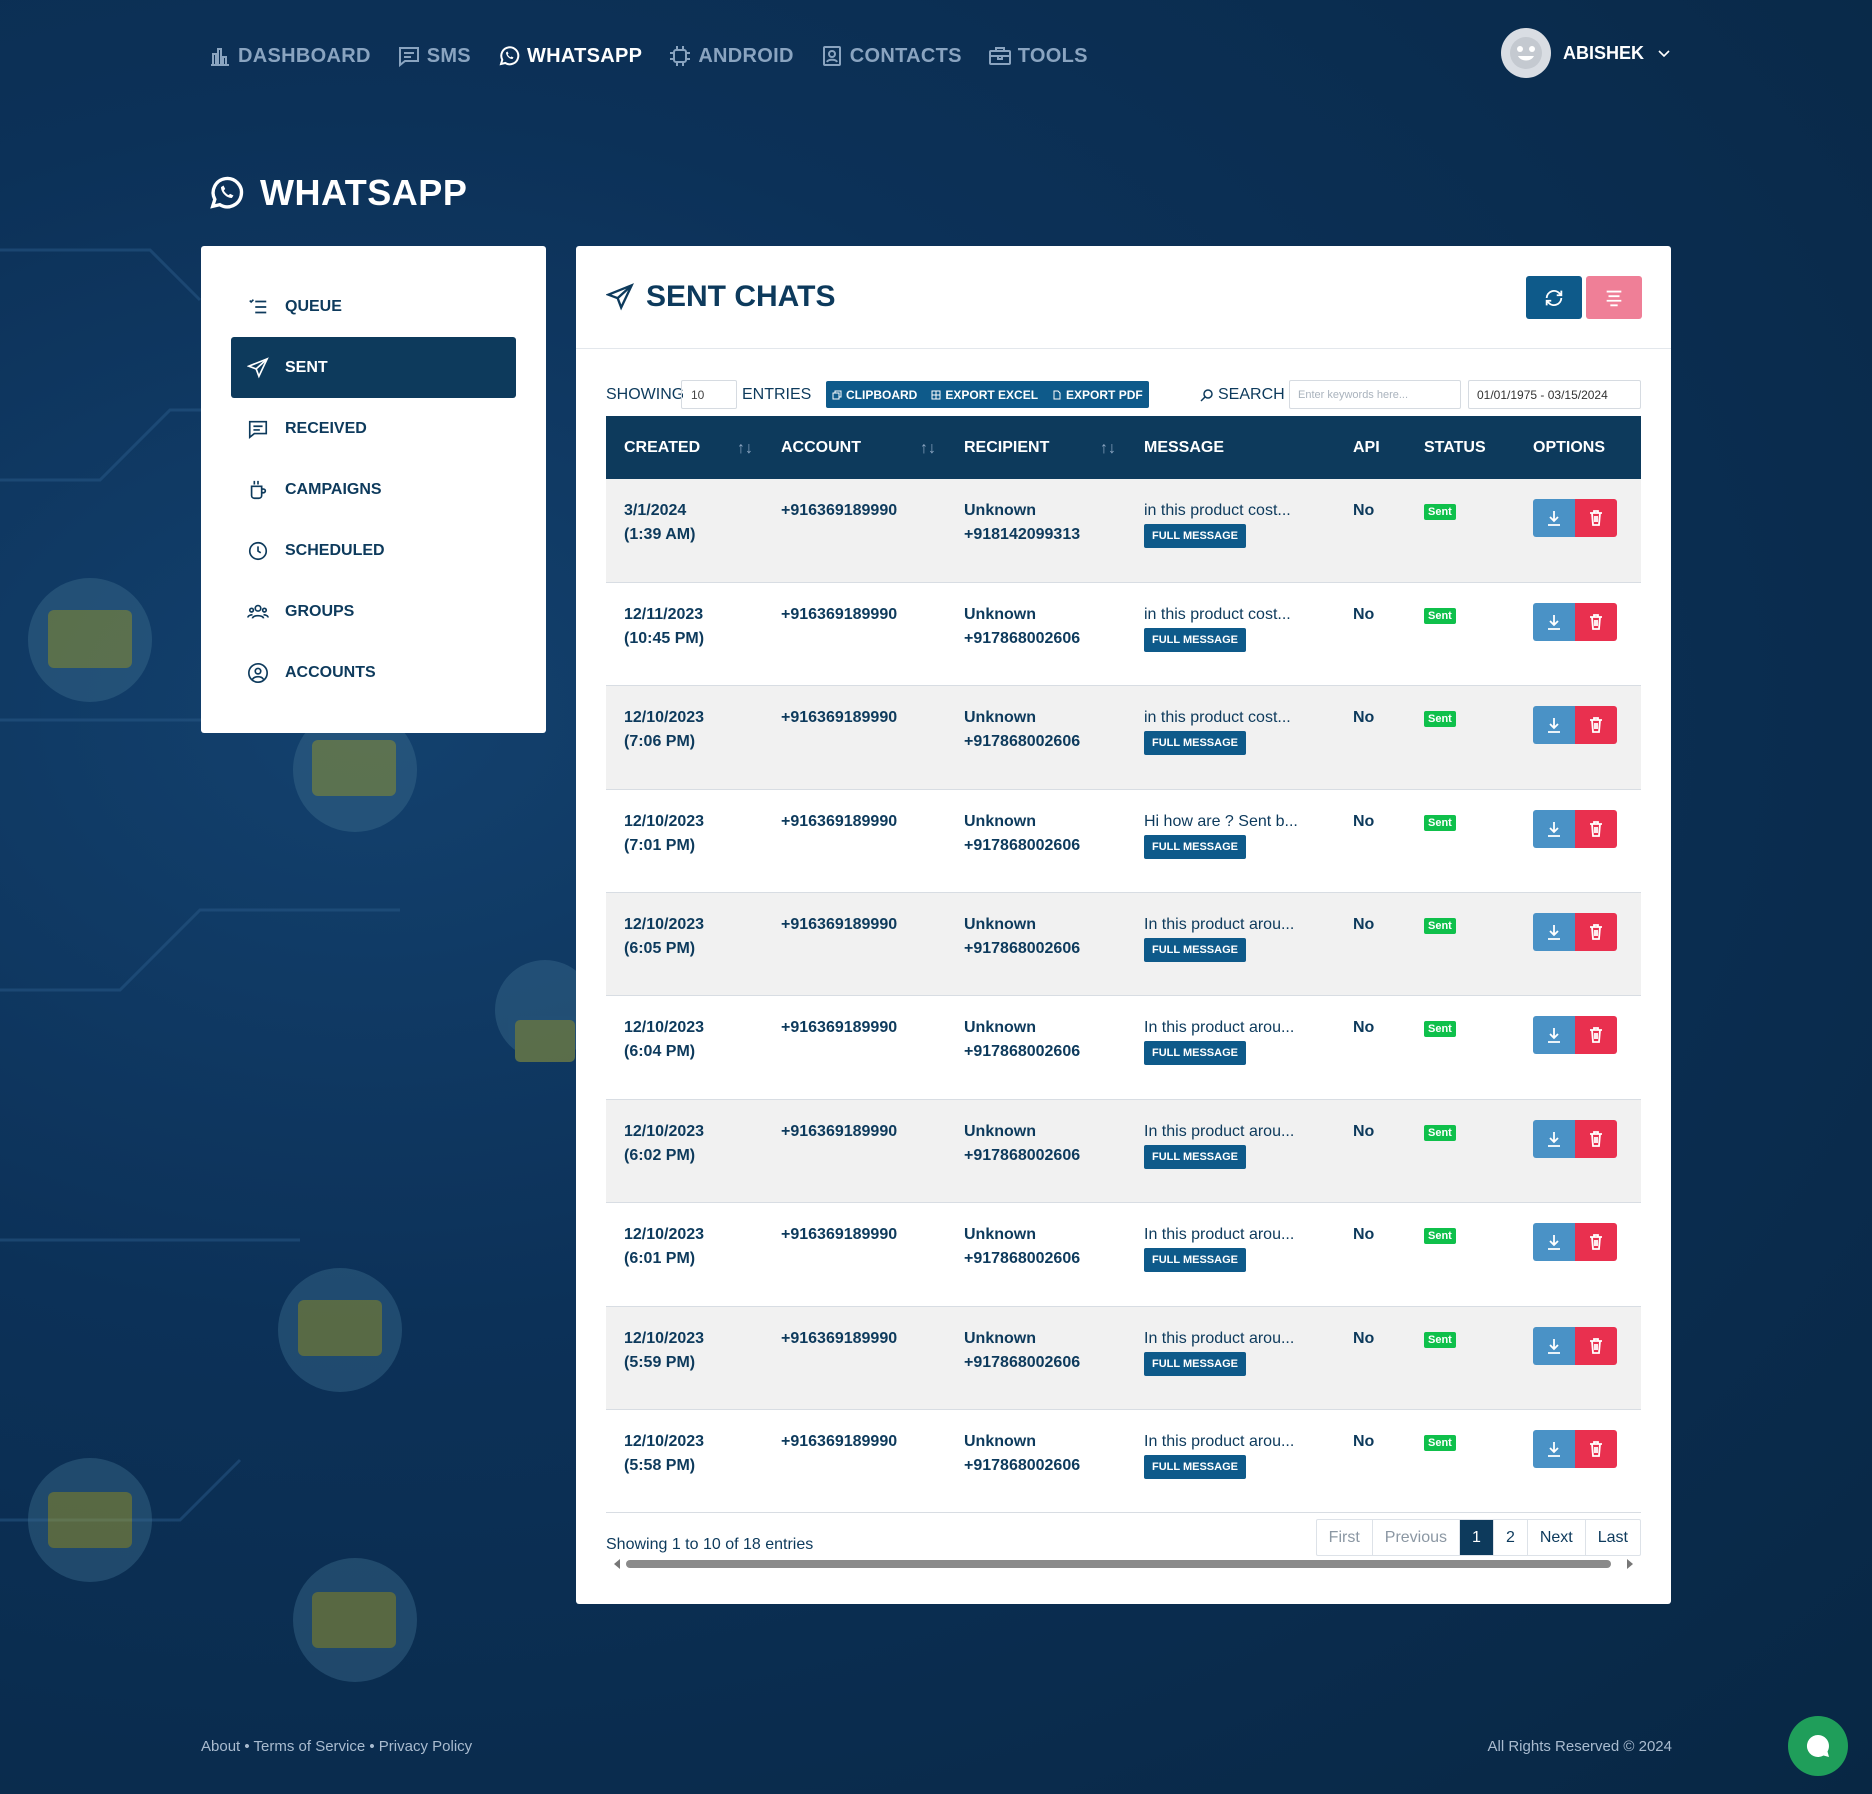 The height and width of the screenshot is (1794, 1872). I want to click on sidebar-item-label: ACCOUNTS, so click(330, 672).